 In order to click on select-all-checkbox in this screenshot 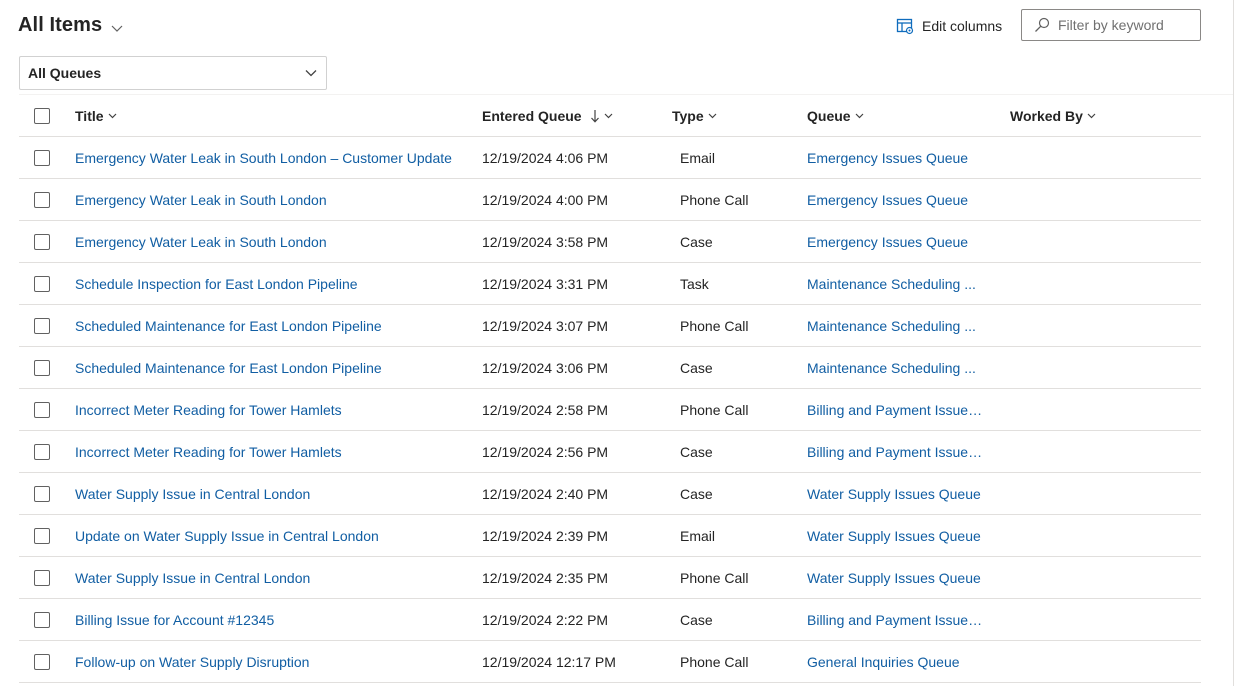, I will do `click(42, 115)`.